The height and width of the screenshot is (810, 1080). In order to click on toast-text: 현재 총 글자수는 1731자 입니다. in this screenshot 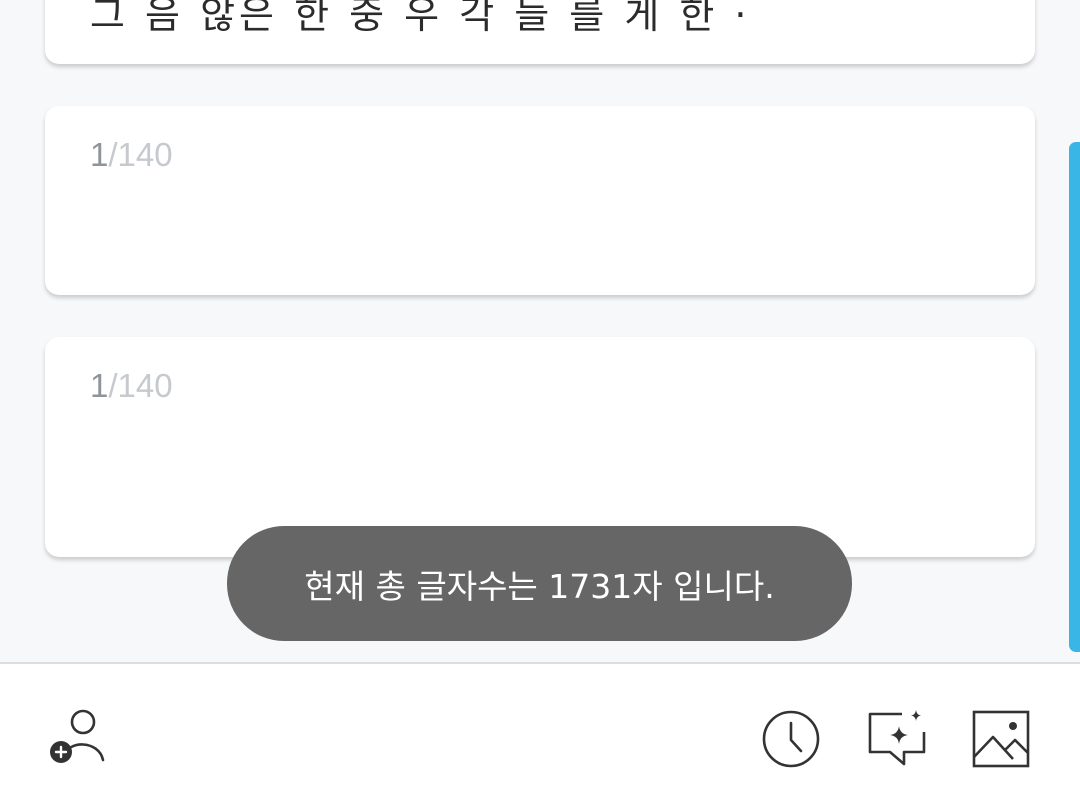, I will do `click(539, 586)`.